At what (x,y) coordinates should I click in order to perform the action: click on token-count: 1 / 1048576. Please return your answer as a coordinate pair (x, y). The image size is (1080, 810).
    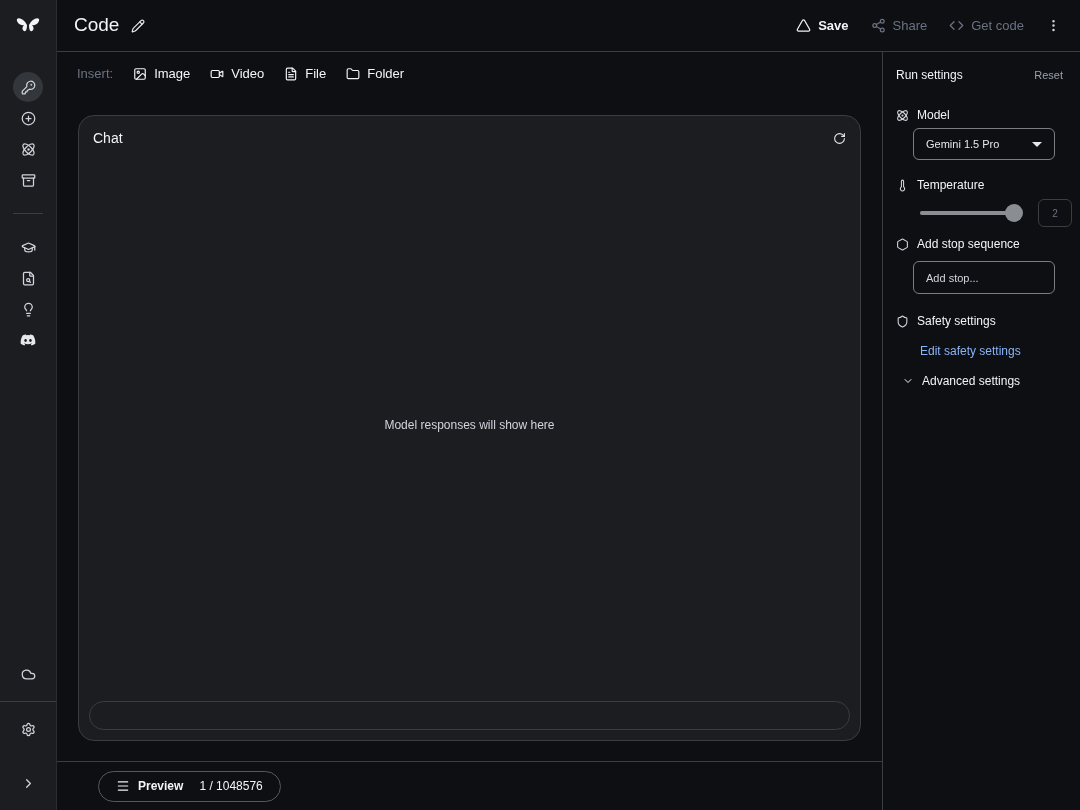
    Looking at the image, I should click on (231, 786).